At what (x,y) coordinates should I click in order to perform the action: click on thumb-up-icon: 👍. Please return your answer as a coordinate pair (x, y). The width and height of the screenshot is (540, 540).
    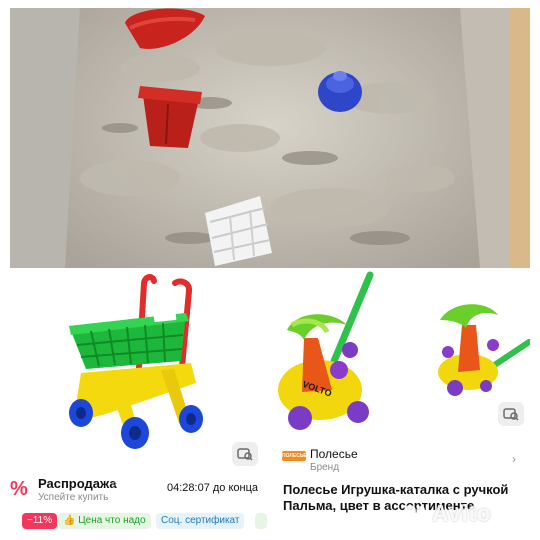
    Looking at the image, I should click on (71, 520).